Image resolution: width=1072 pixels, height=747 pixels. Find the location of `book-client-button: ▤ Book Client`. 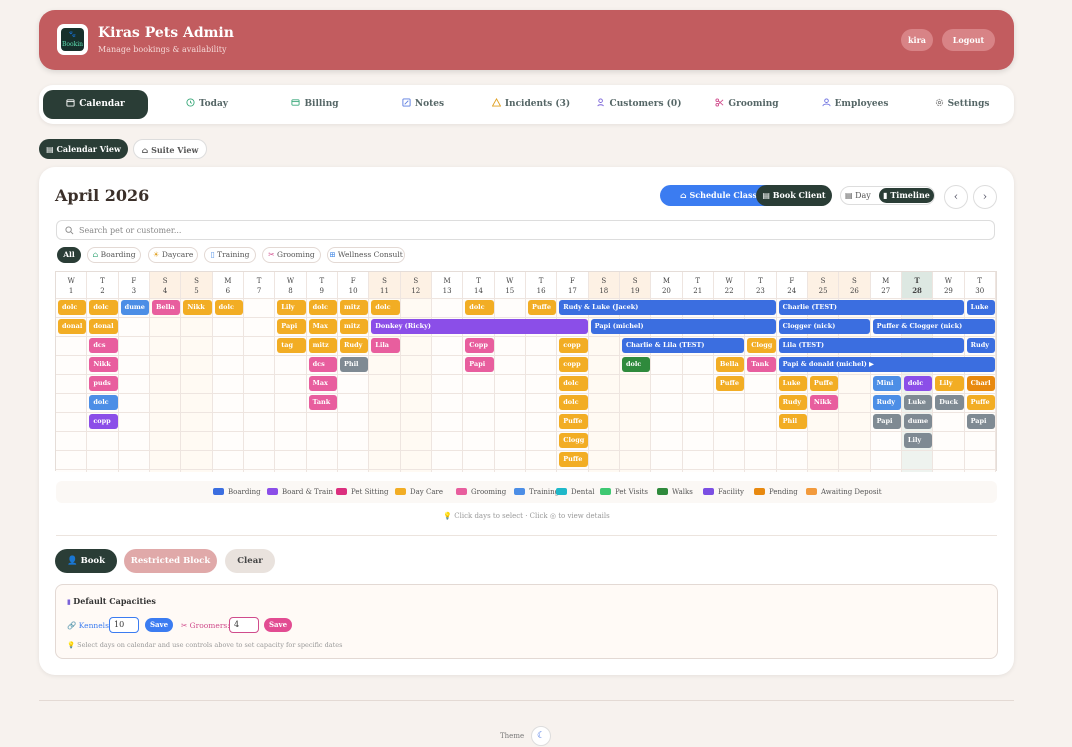

book-client-button: ▤ Book Client is located at coordinates (794, 195).